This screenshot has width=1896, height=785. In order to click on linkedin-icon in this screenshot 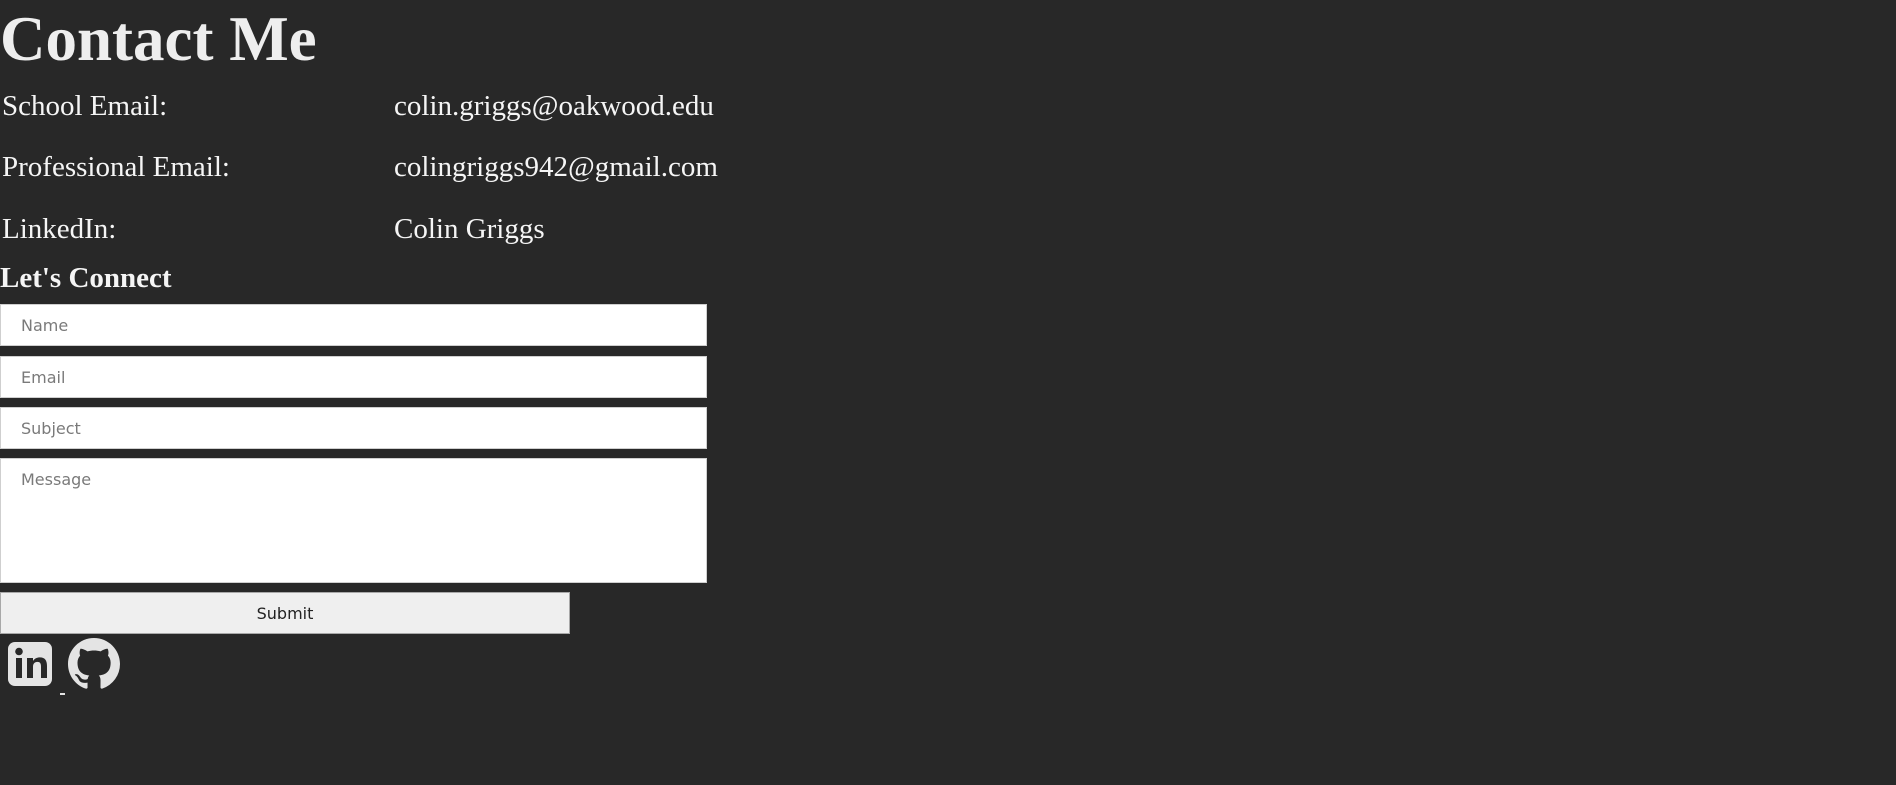, I will do `click(30, 664)`.